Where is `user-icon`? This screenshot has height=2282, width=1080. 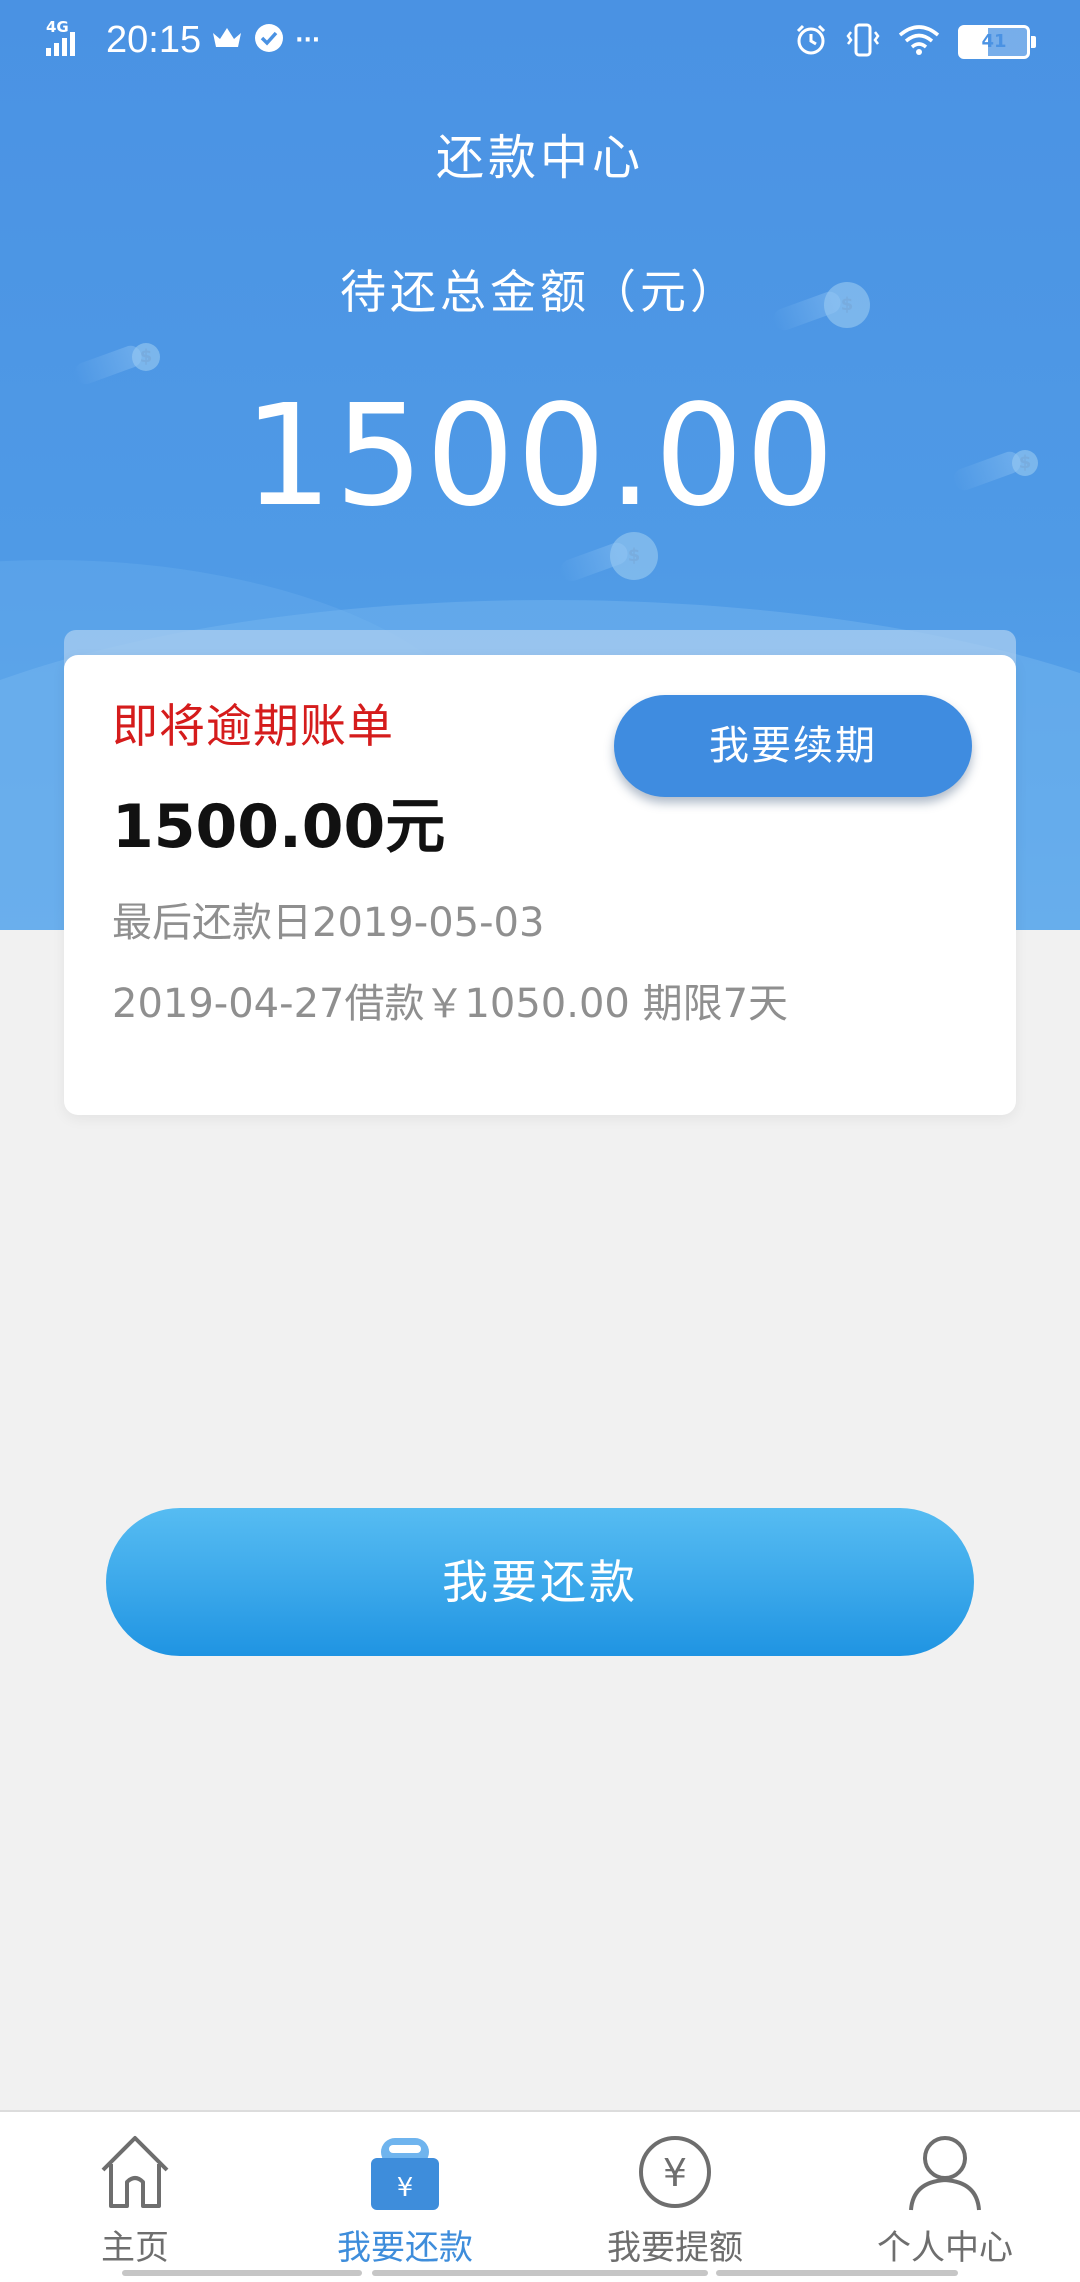 user-icon is located at coordinates (945, 2172).